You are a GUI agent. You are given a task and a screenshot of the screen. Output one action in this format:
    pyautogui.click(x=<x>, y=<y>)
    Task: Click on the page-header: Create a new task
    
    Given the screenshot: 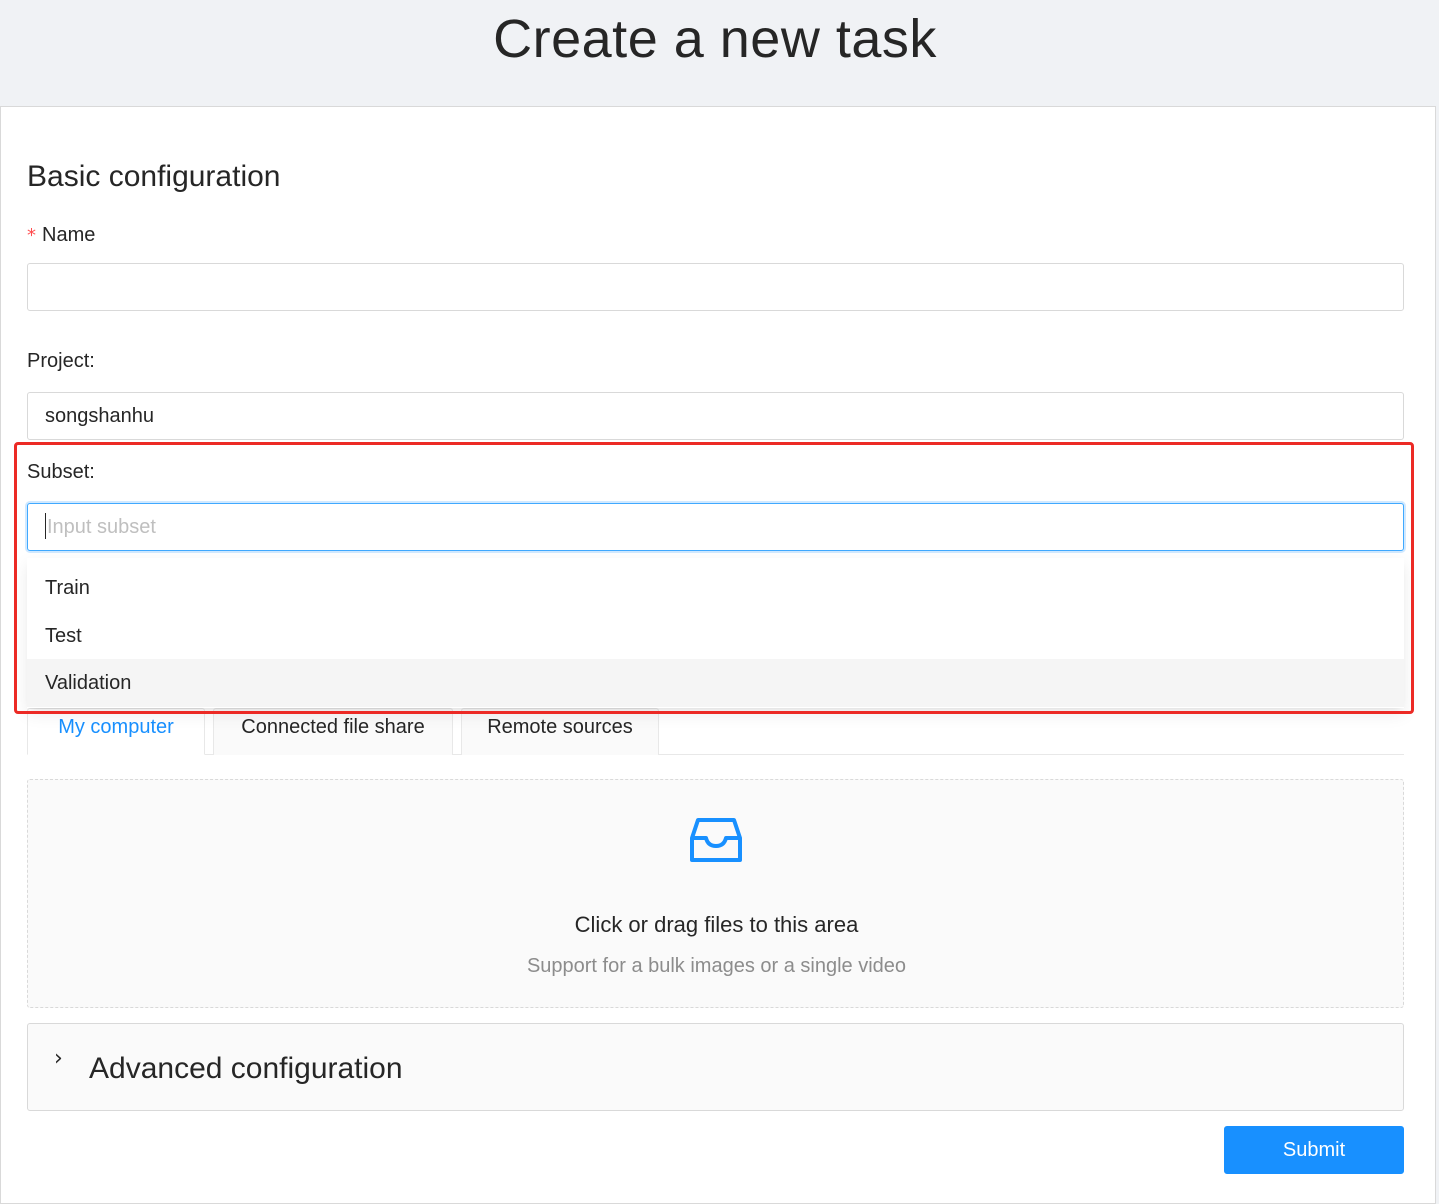 What is the action you would take?
    pyautogui.click(x=719, y=53)
    